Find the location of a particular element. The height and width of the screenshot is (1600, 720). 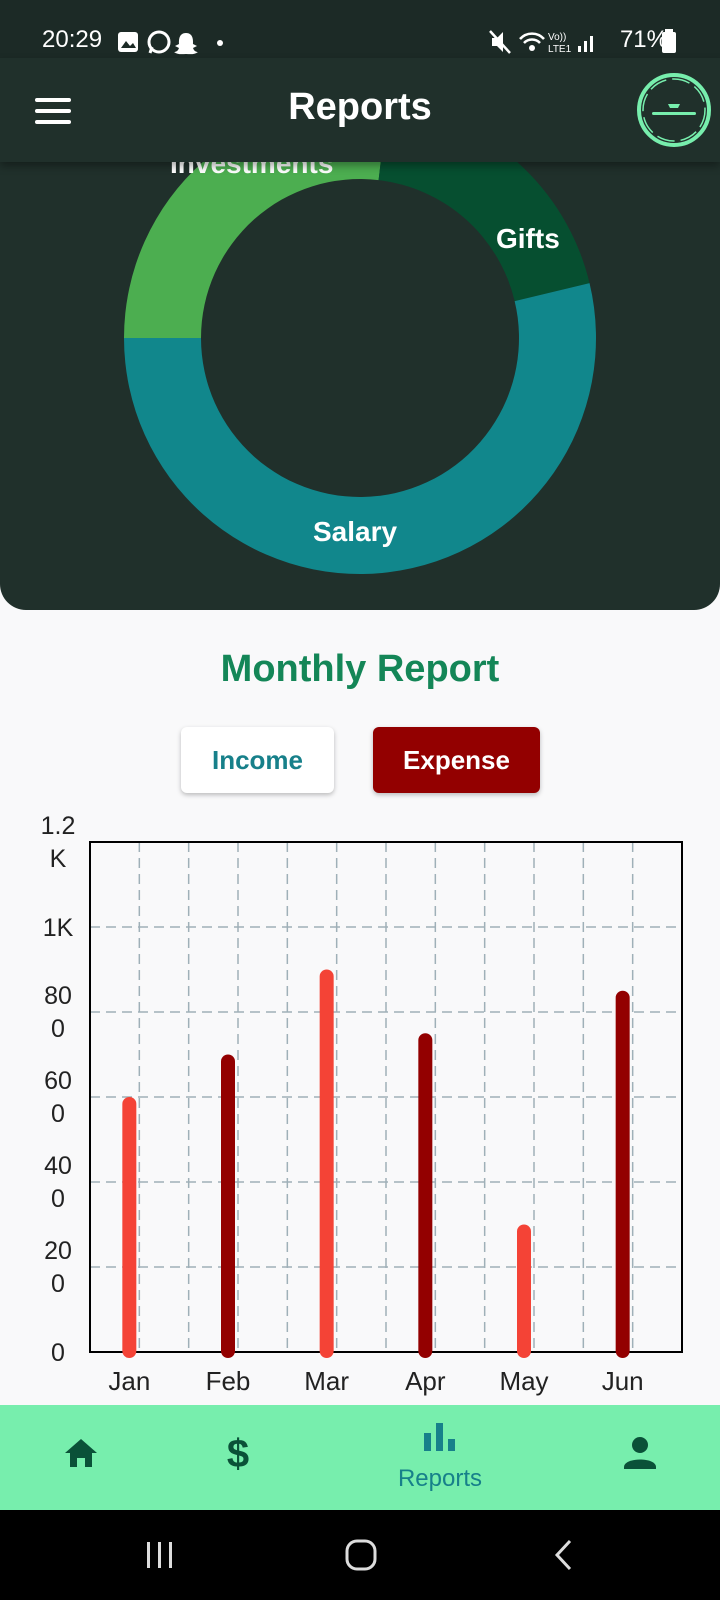

y-tick-label: 80 0 is located at coordinates (58, 1012).